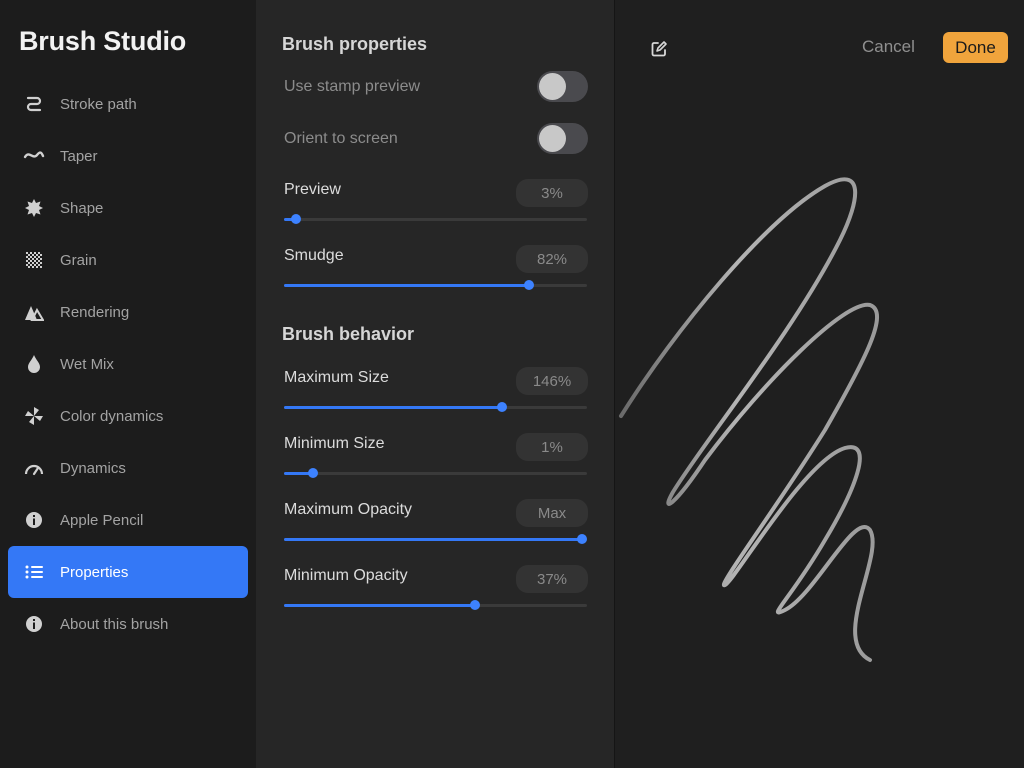 The width and height of the screenshot is (1024, 768). I want to click on sidebar-item-color-dynamics: Color dynamics, so click(128, 416).